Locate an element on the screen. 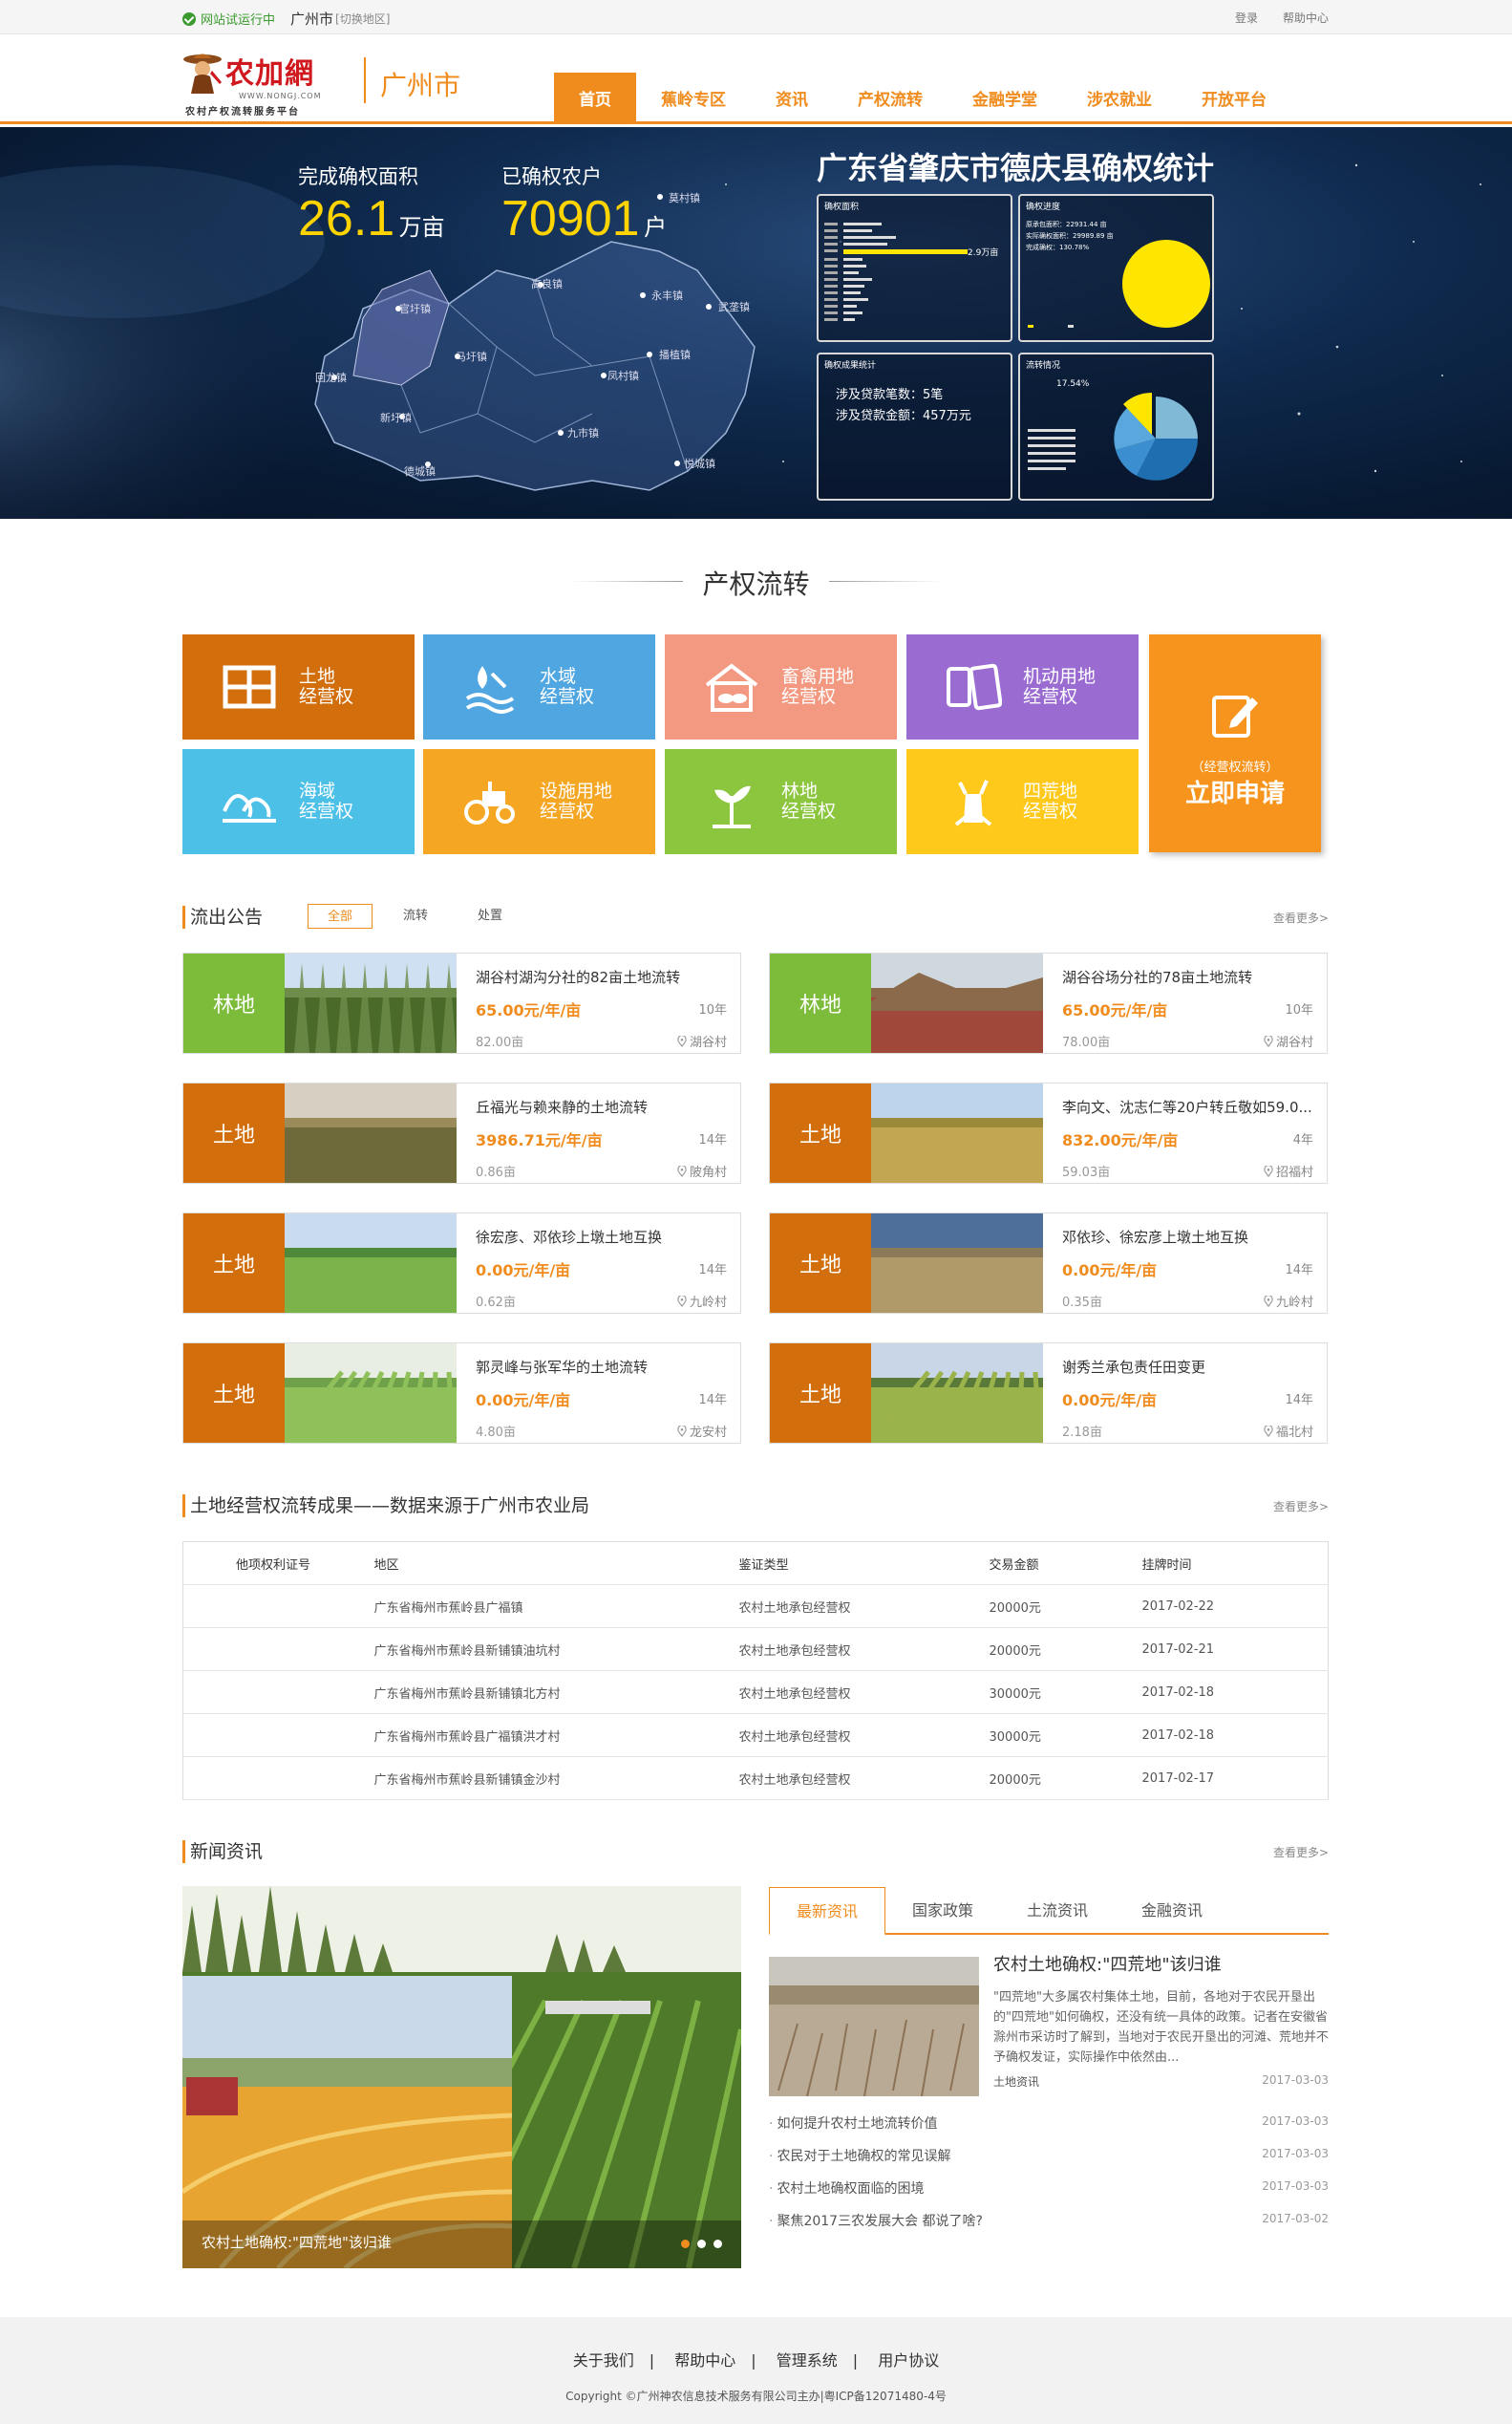  listing-title: 邓依珍、徐宏彦上墩土地互换 is located at coordinates (1191, 1237).